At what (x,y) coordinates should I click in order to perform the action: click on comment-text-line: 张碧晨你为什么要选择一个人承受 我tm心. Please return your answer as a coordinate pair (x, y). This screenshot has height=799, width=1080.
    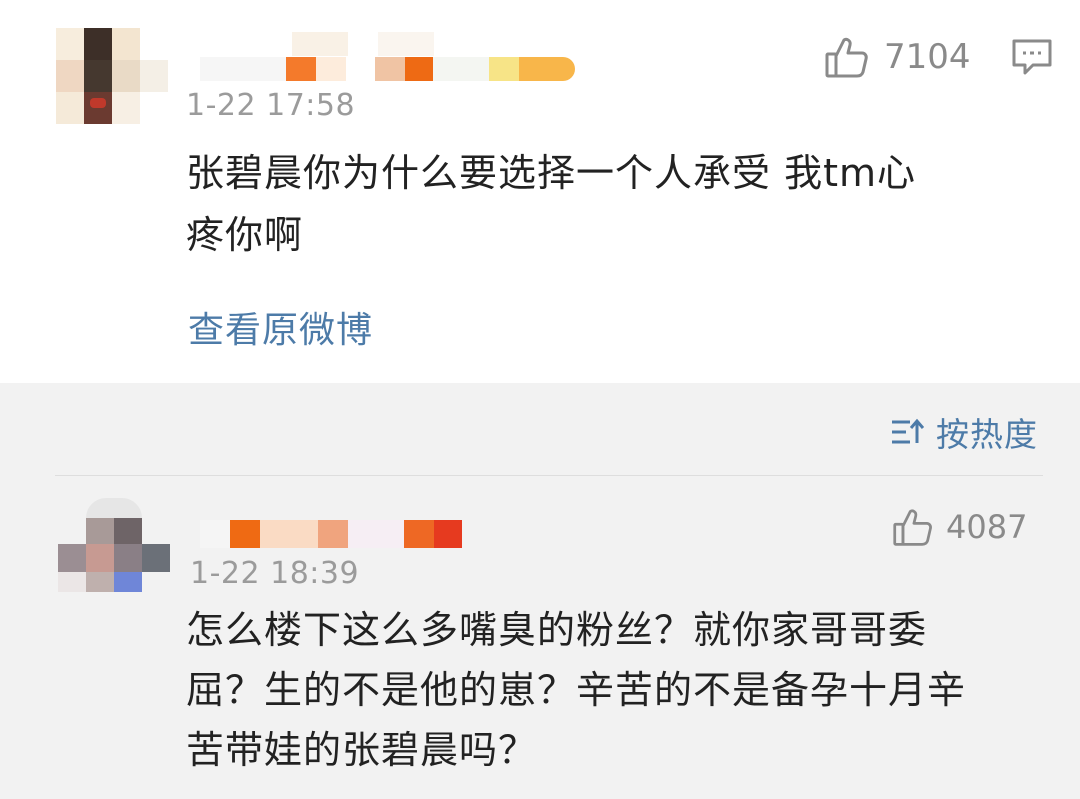
    Looking at the image, I should click on (551, 173).